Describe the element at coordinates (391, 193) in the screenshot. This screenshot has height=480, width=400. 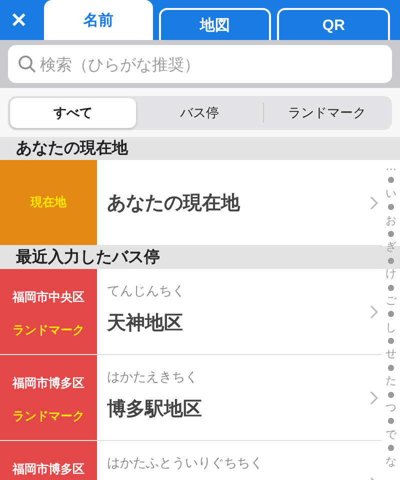
I see `index-letter: い` at that location.